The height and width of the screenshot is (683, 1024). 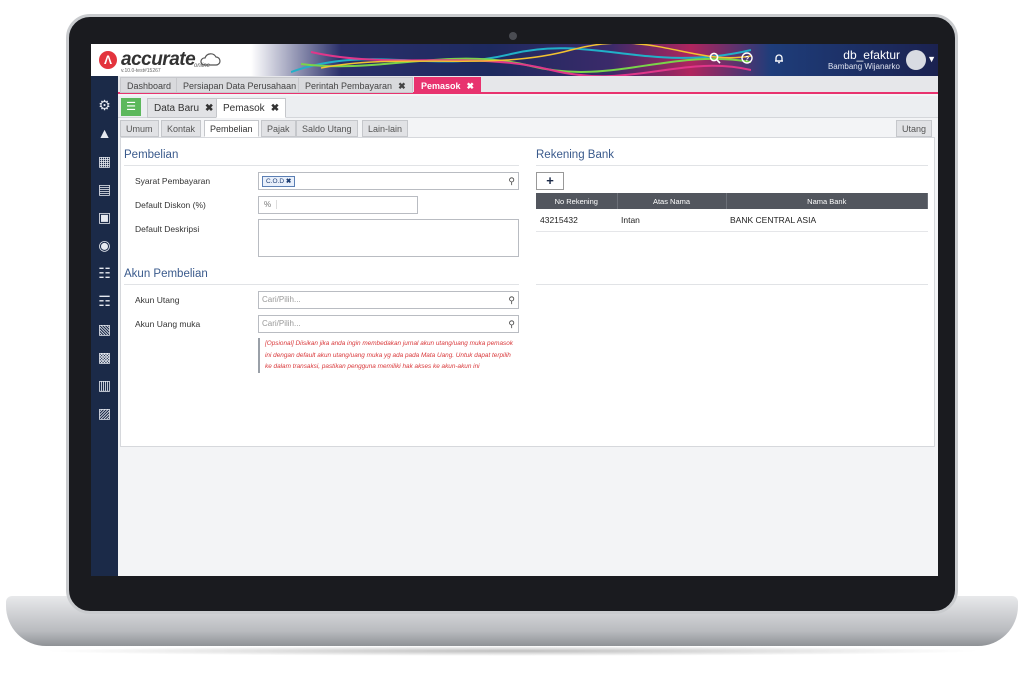 I want to click on subtab-pajak: Pajak, so click(x=278, y=128).